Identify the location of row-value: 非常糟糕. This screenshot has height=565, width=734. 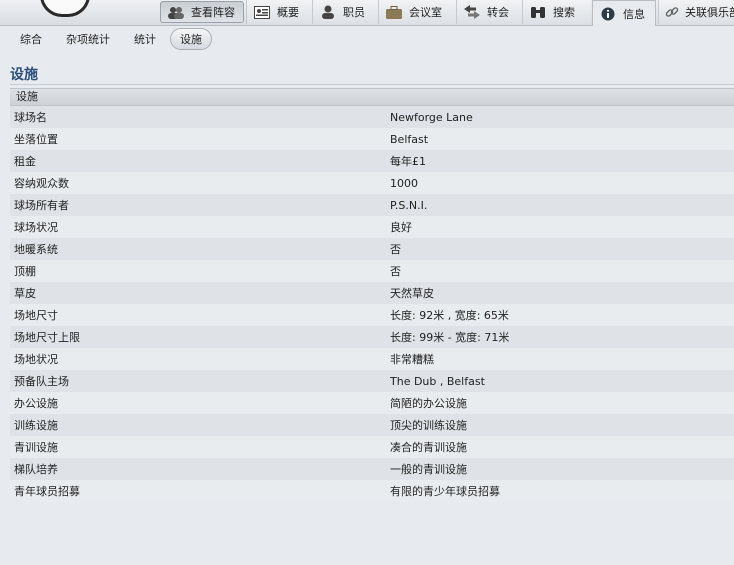
(412, 359).